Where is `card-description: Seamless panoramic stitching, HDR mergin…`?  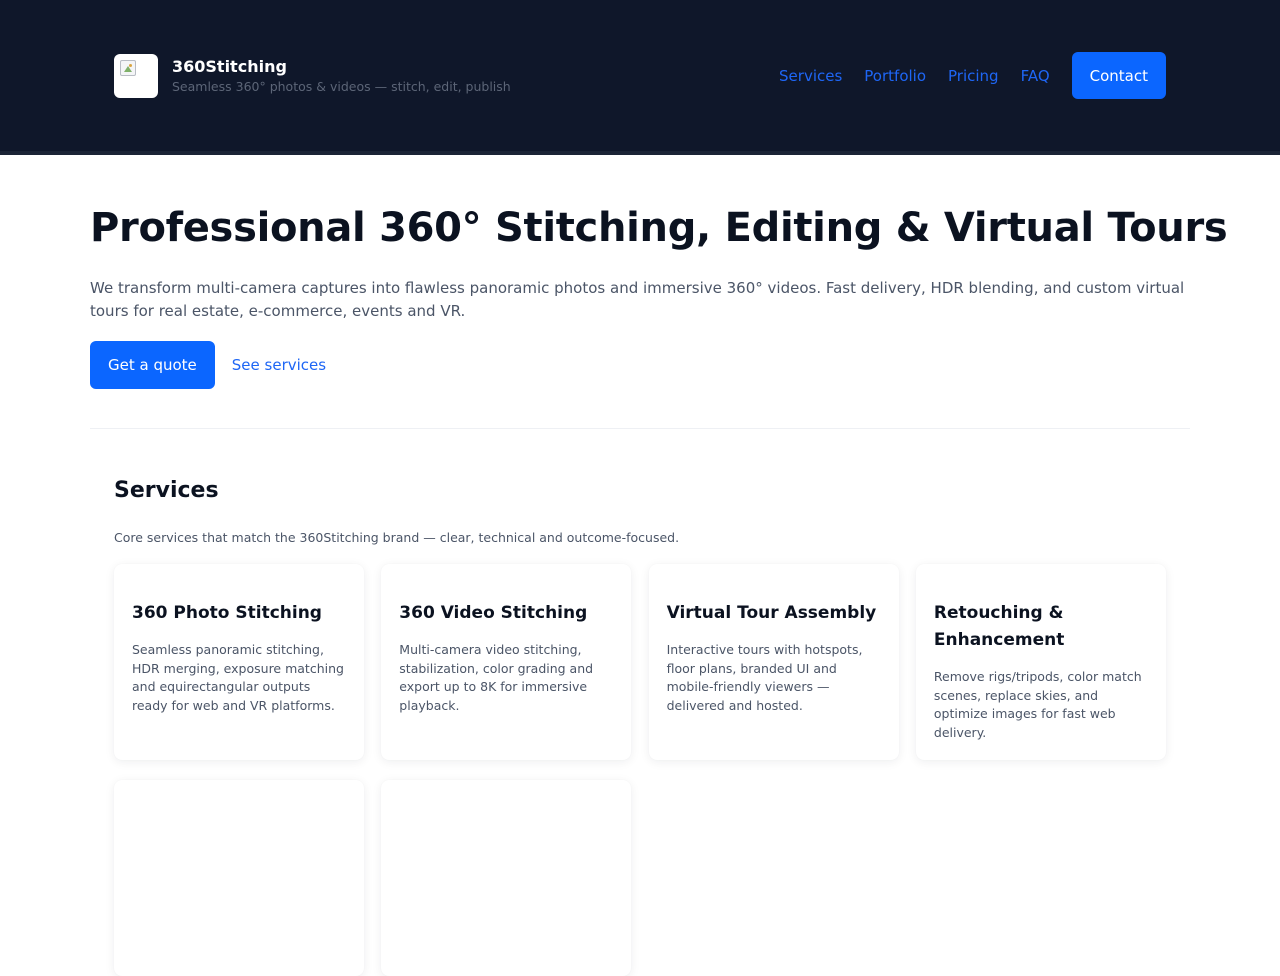
card-description: Seamless panoramic stitching, HDR mergin… is located at coordinates (238, 678).